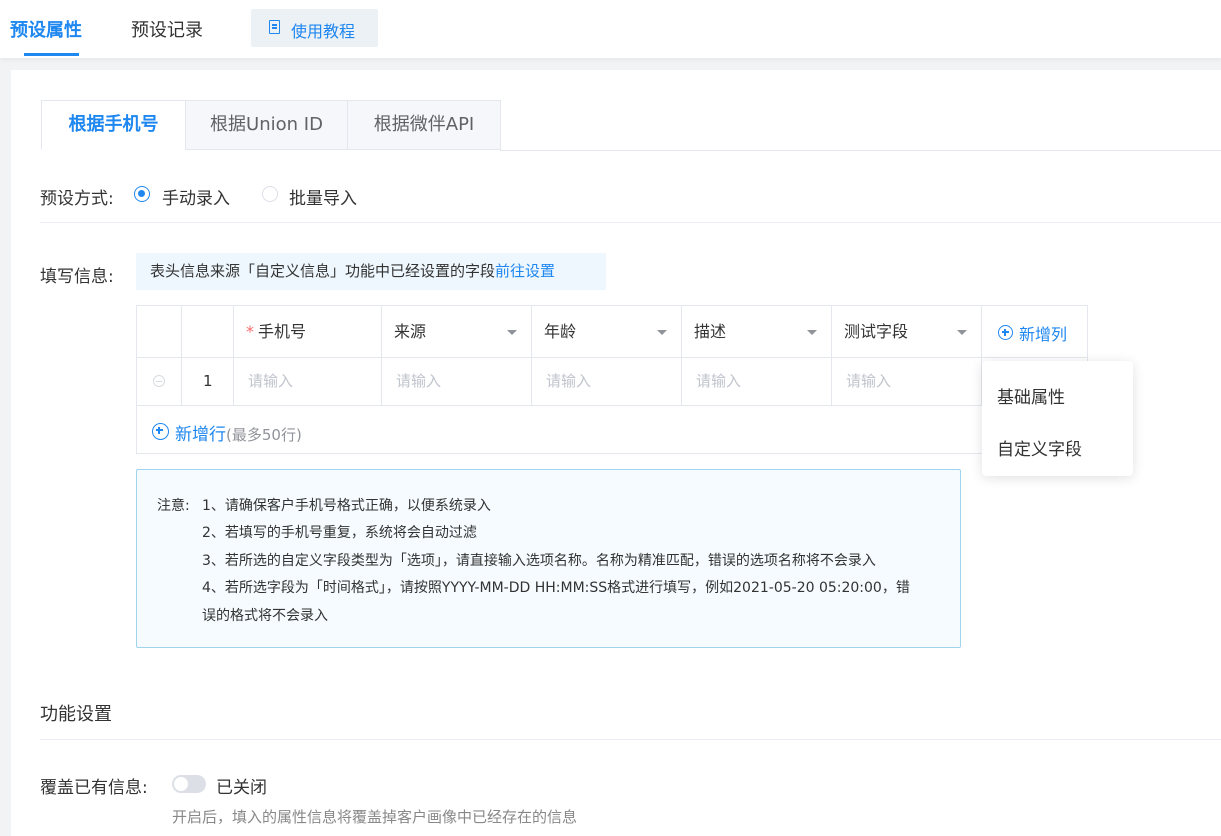  I want to click on menu-item-custom-field: 自定义字段, so click(1039, 447).